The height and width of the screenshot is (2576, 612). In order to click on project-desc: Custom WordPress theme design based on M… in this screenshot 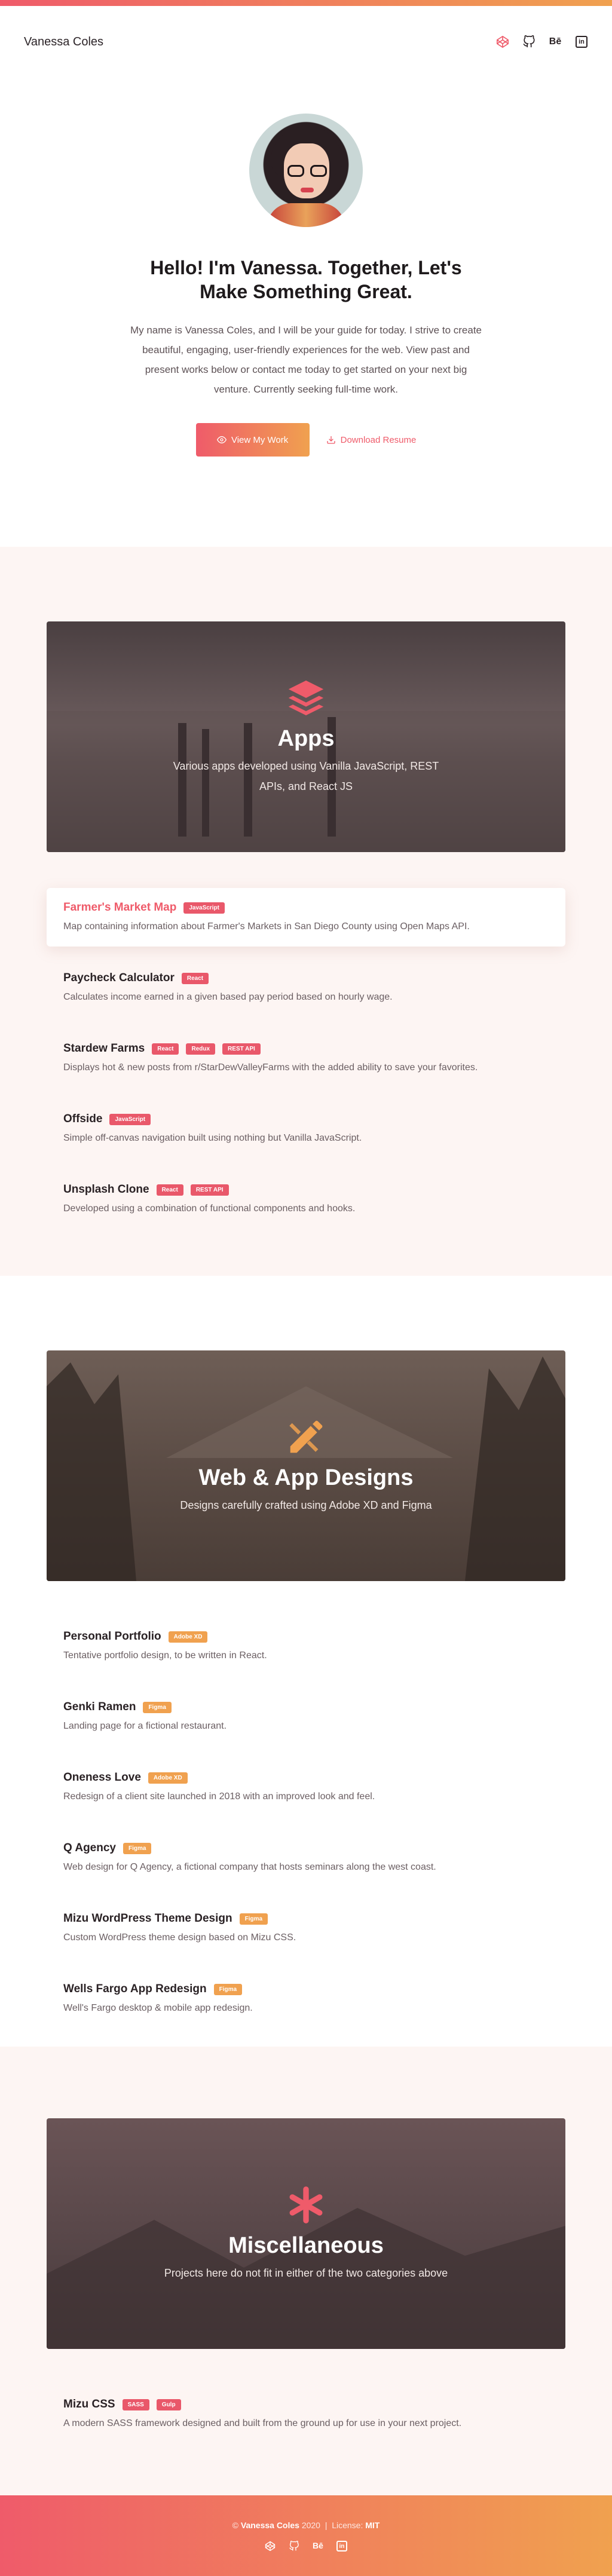, I will do `click(179, 1937)`.